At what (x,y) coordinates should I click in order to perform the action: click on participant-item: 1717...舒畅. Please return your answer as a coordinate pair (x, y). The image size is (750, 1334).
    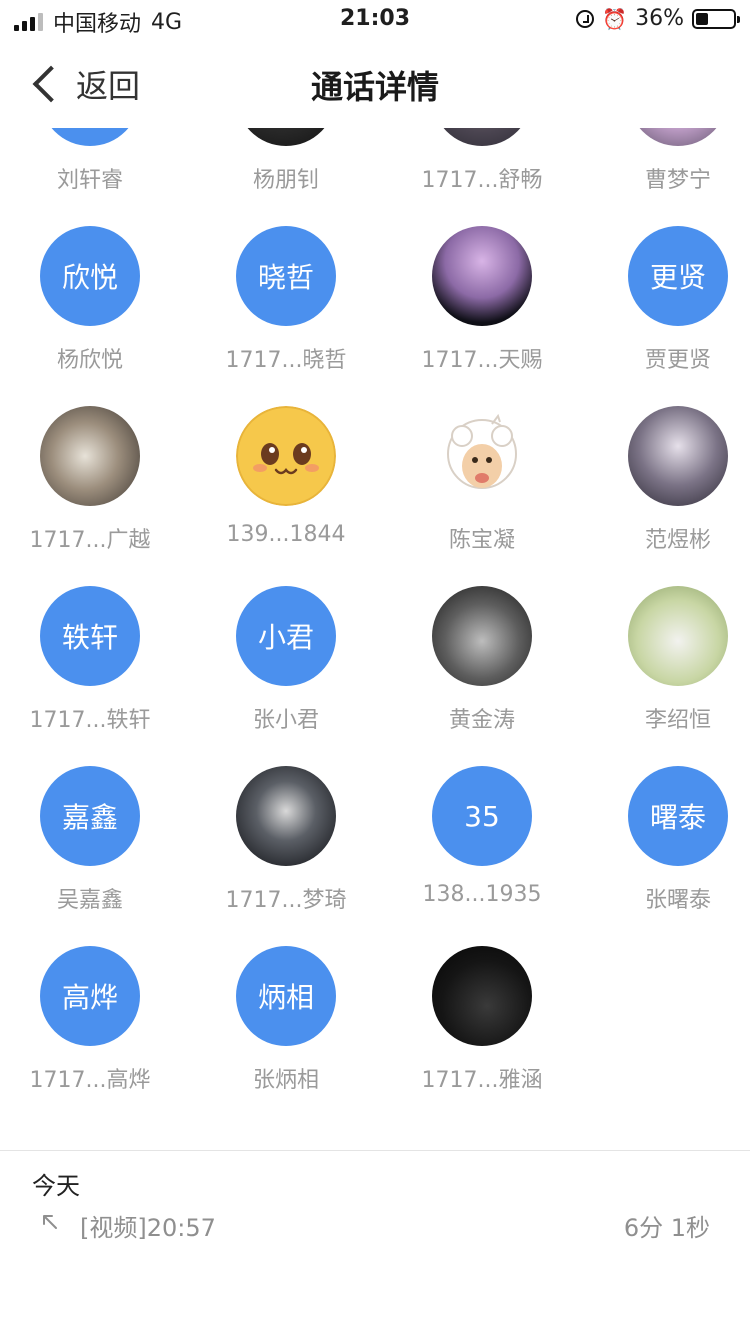
    Looking at the image, I should click on (482, 177).